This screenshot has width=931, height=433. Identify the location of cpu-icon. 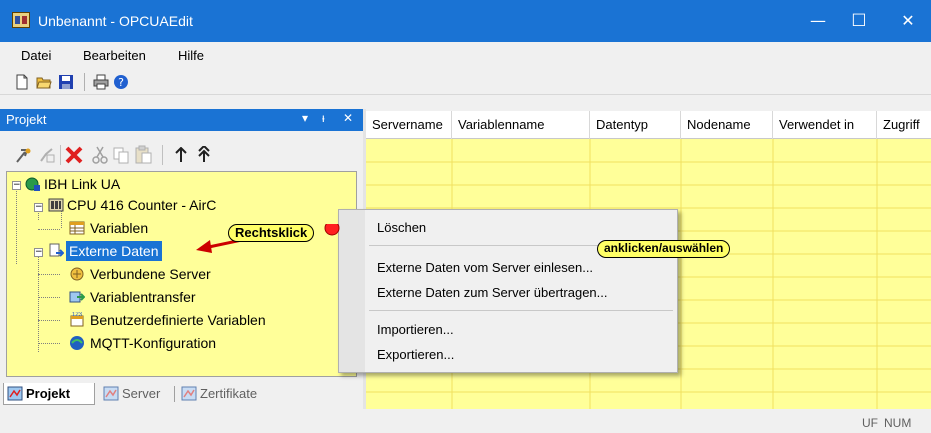
(56, 205).